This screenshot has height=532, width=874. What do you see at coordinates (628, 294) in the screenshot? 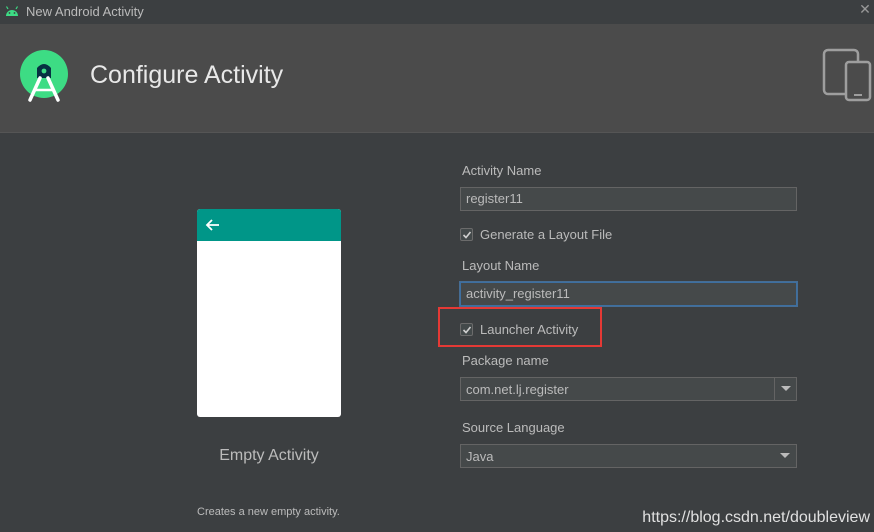
I see `layout-name-field: activity_register11` at bounding box center [628, 294].